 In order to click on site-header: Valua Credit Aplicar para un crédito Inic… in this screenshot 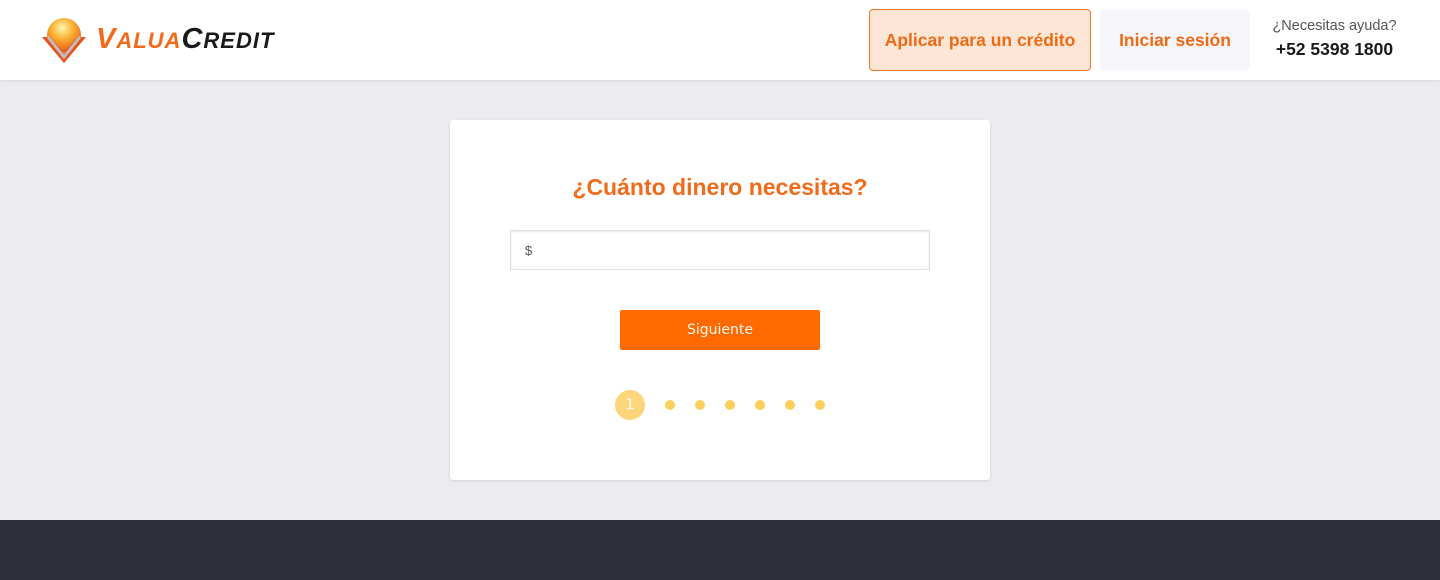, I will do `click(720, 40)`.